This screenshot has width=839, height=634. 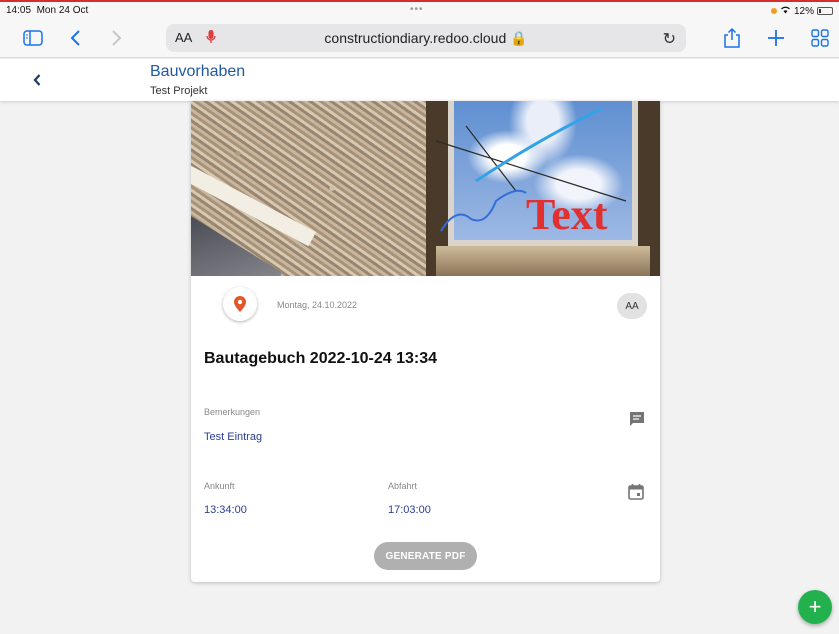 I want to click on battery-percentage: 12%, so click(x=803, y=11).